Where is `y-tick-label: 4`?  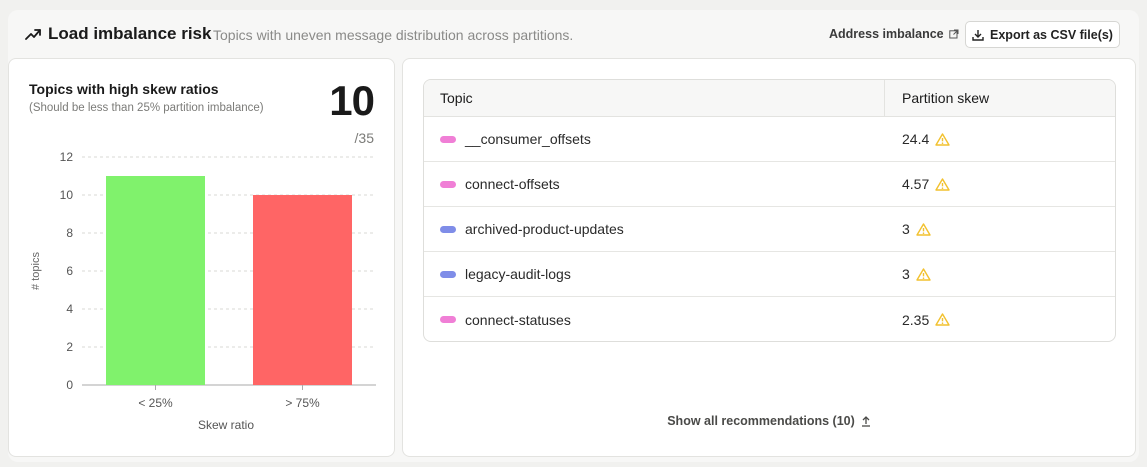 y-tick-label: 4 is located at coordinates (69, 309).